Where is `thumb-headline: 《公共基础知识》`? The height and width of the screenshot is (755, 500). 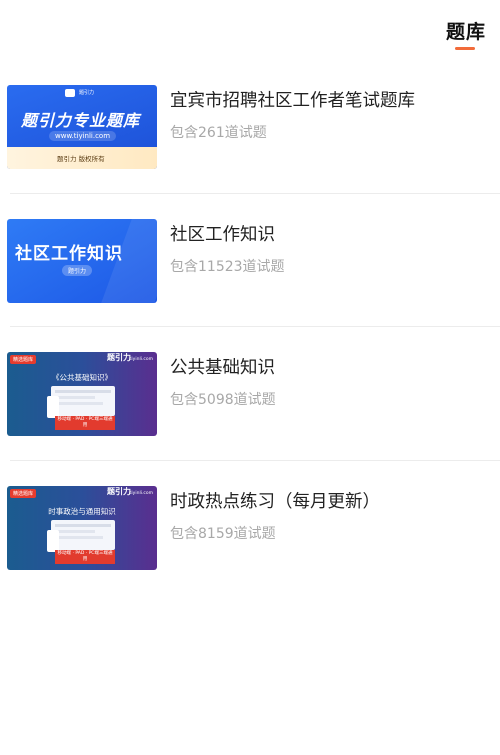
thumb-headline: 《公共基础知识》 is located at coordinates (82, 377).